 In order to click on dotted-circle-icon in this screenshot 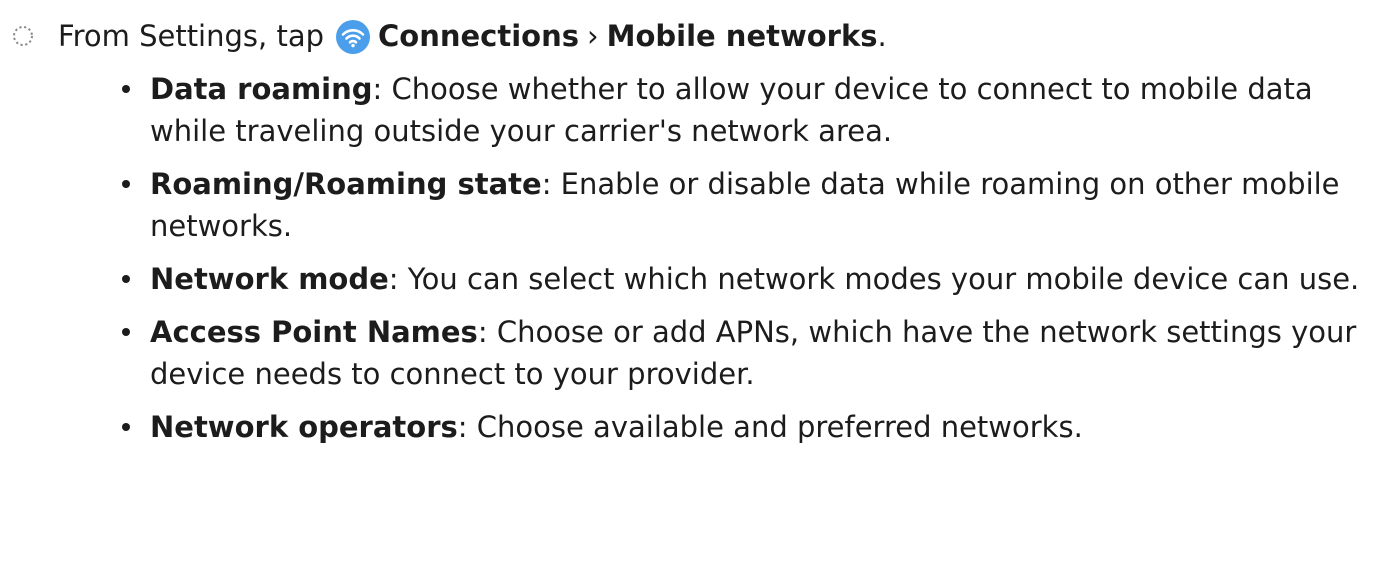, I will do `click(23, 36)`.